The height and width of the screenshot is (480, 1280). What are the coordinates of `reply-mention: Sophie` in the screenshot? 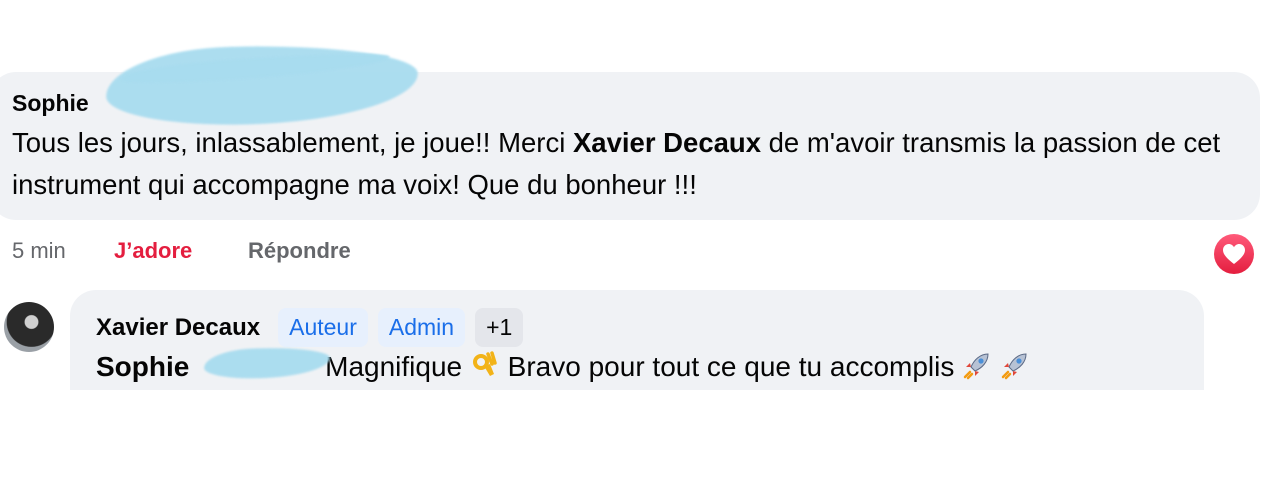 It's located at (142, 366).